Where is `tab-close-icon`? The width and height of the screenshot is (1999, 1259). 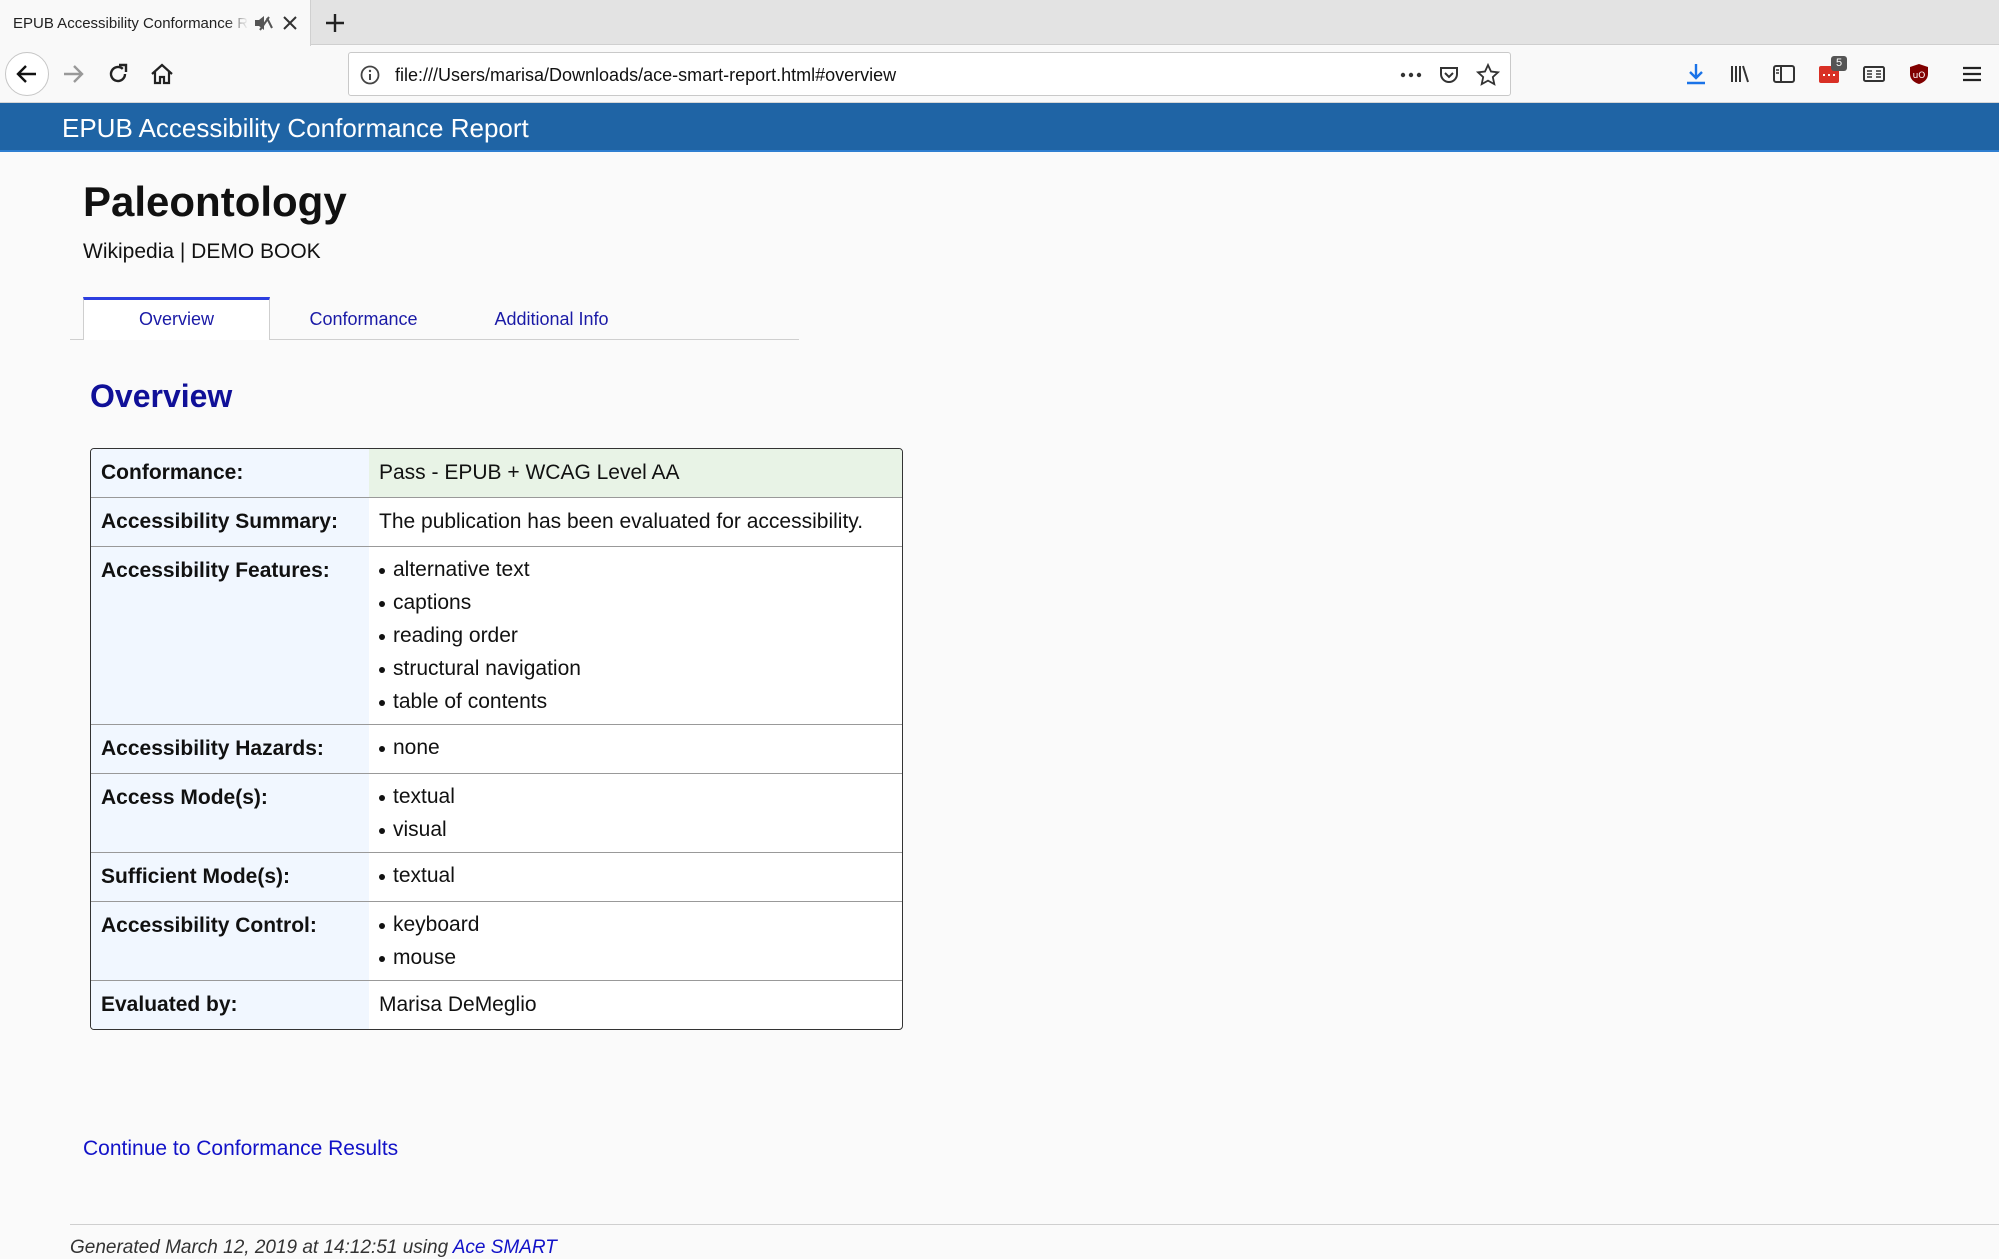
tab-close-icon is located at coordinates (290, 23).